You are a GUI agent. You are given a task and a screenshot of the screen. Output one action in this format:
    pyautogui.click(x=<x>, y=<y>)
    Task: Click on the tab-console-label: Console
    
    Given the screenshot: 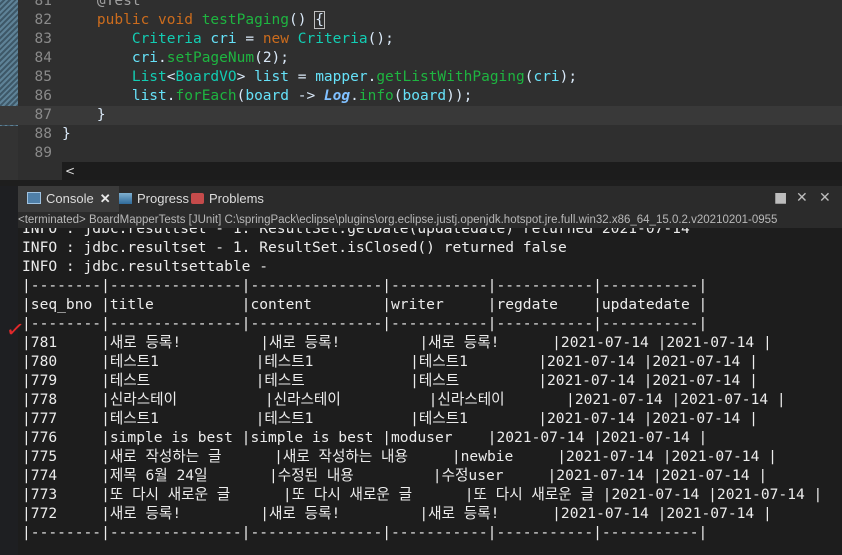 What is the action you would take?
    pyautogui.click(x=70, y=198)
    